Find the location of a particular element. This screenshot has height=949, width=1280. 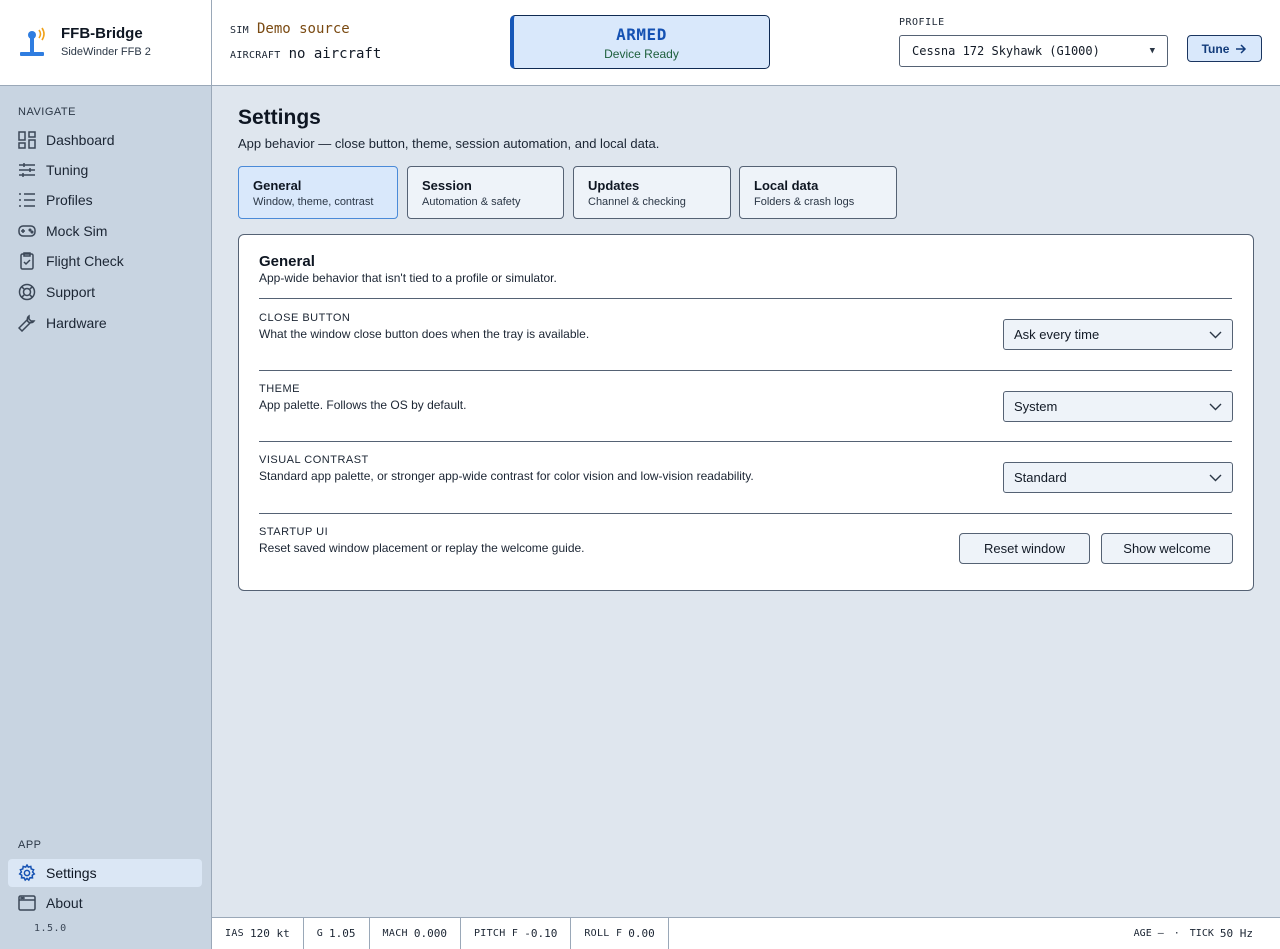

close-button-select: Ask every time is located at coordinates (1118, 334).